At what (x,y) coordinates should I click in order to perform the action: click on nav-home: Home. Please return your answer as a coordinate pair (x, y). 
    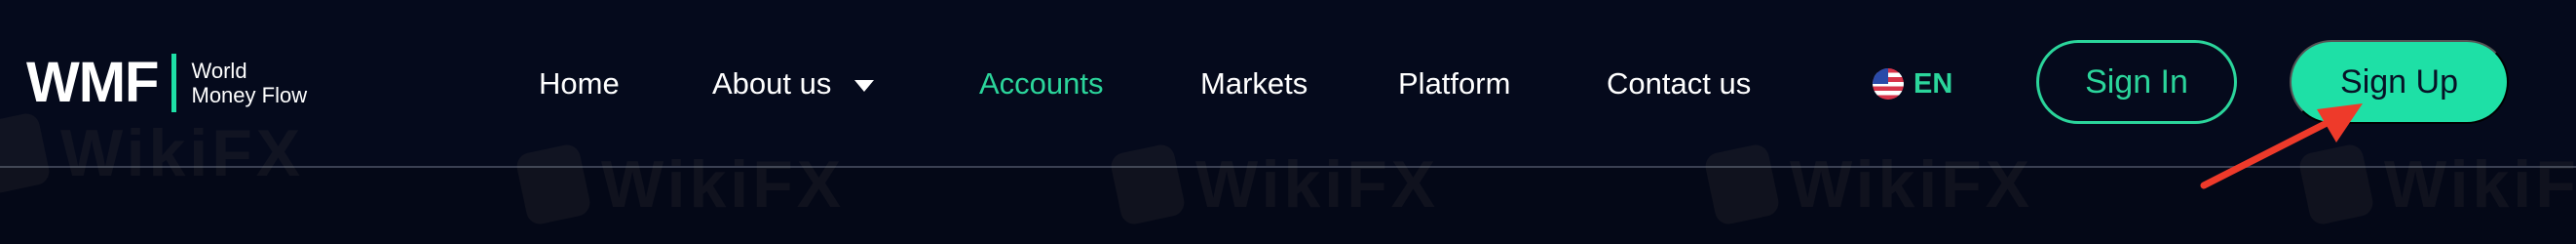
    Looking at the image, I should click on (579, 83).